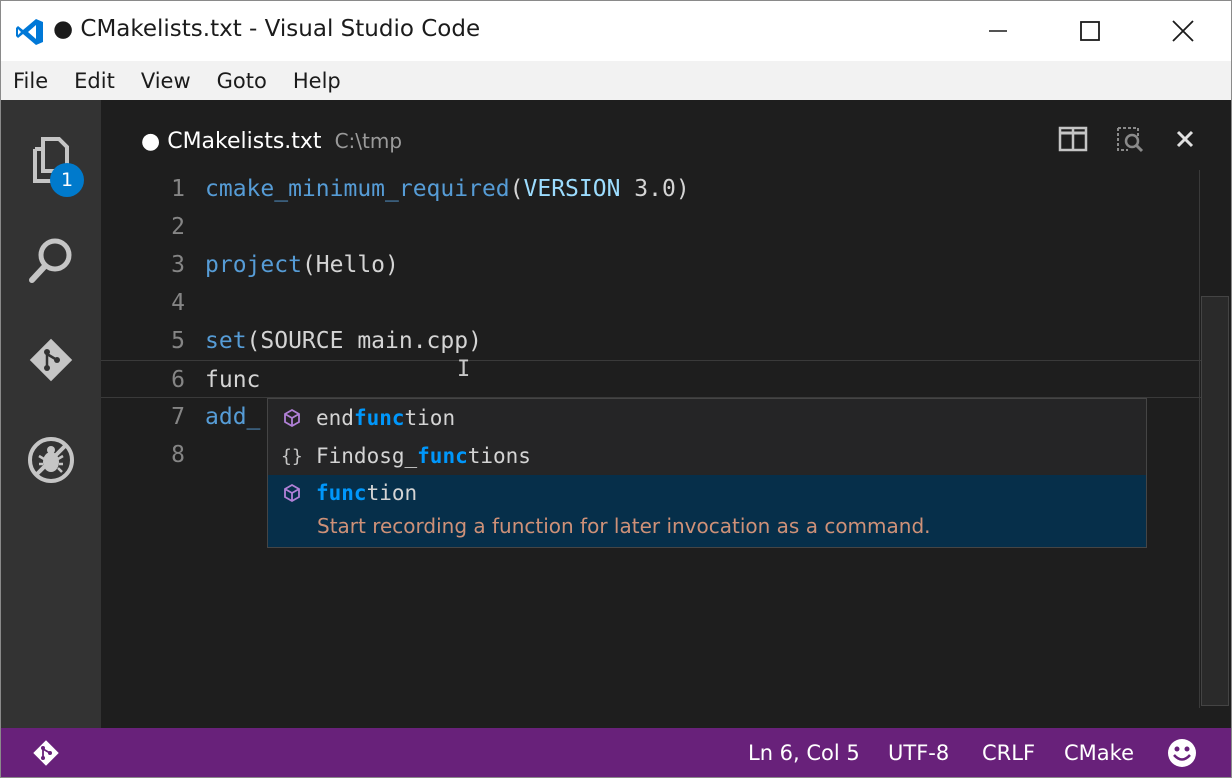  I want to click on line-text: cmake_minimum_required(VERSION 3.0), so click(447, 189).